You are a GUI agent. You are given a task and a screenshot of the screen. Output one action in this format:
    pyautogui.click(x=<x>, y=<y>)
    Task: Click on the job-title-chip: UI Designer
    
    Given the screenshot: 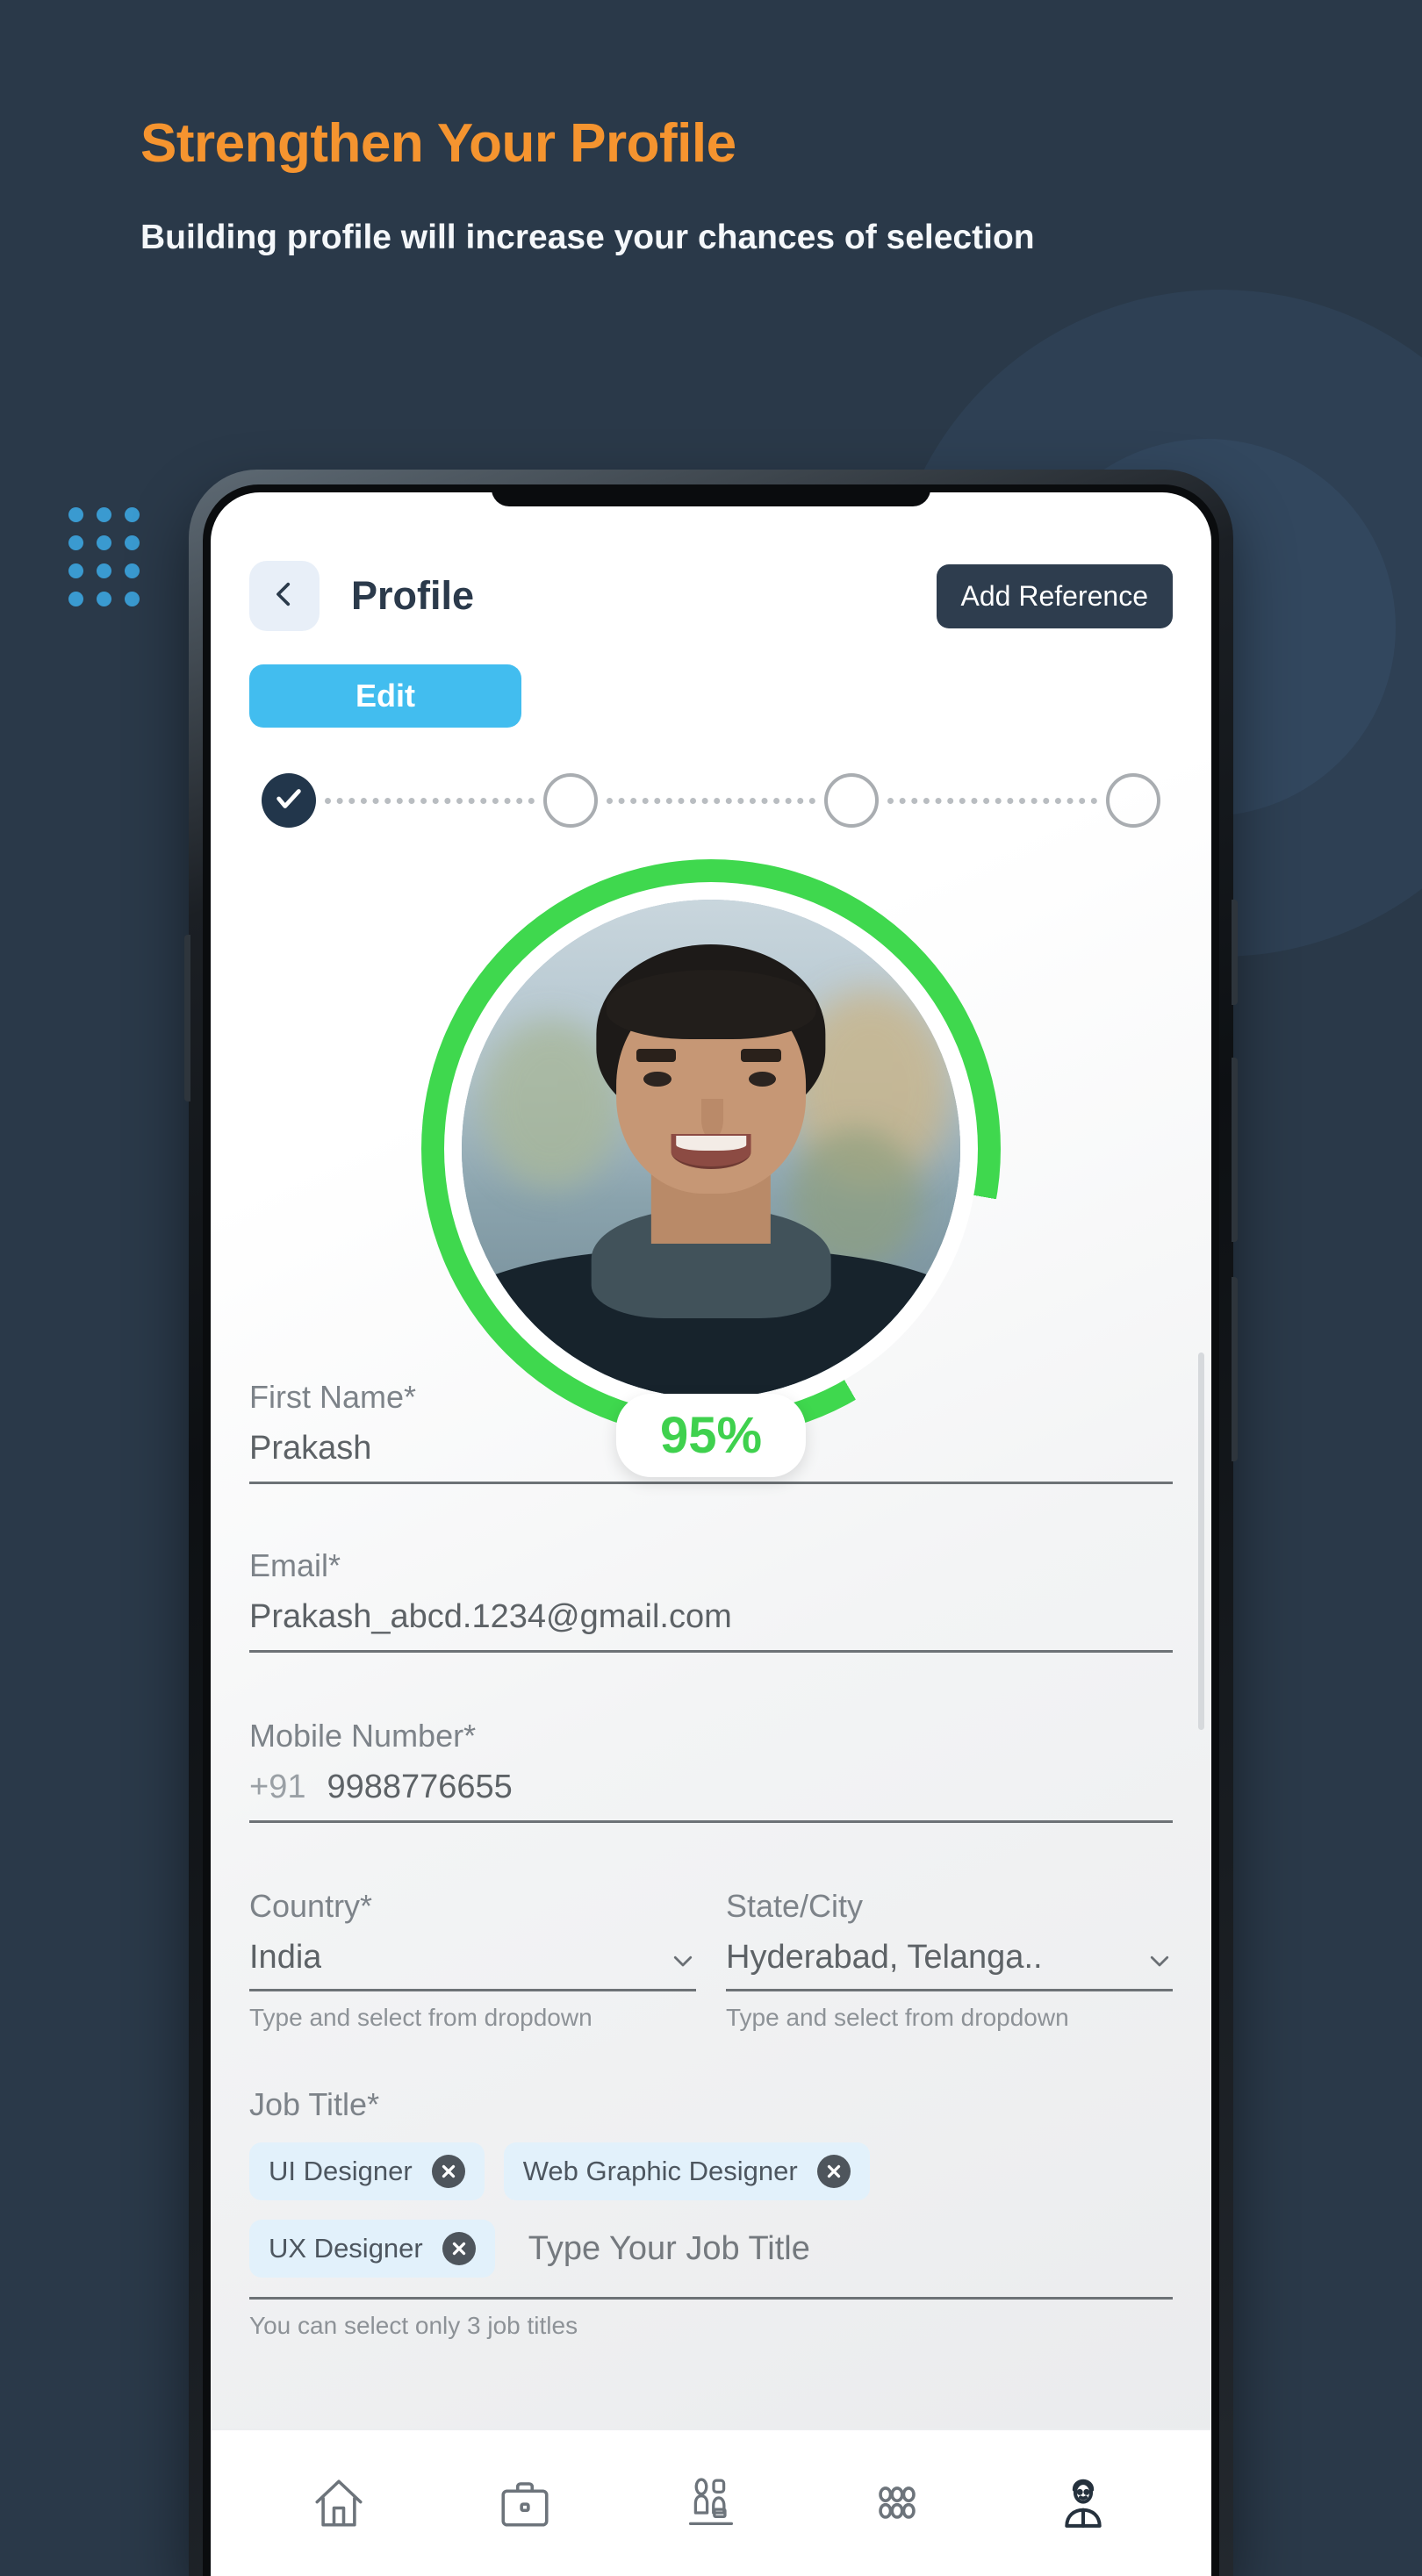 What is the action you would take?
    pyautogui.click(x=367, y=2171)
    